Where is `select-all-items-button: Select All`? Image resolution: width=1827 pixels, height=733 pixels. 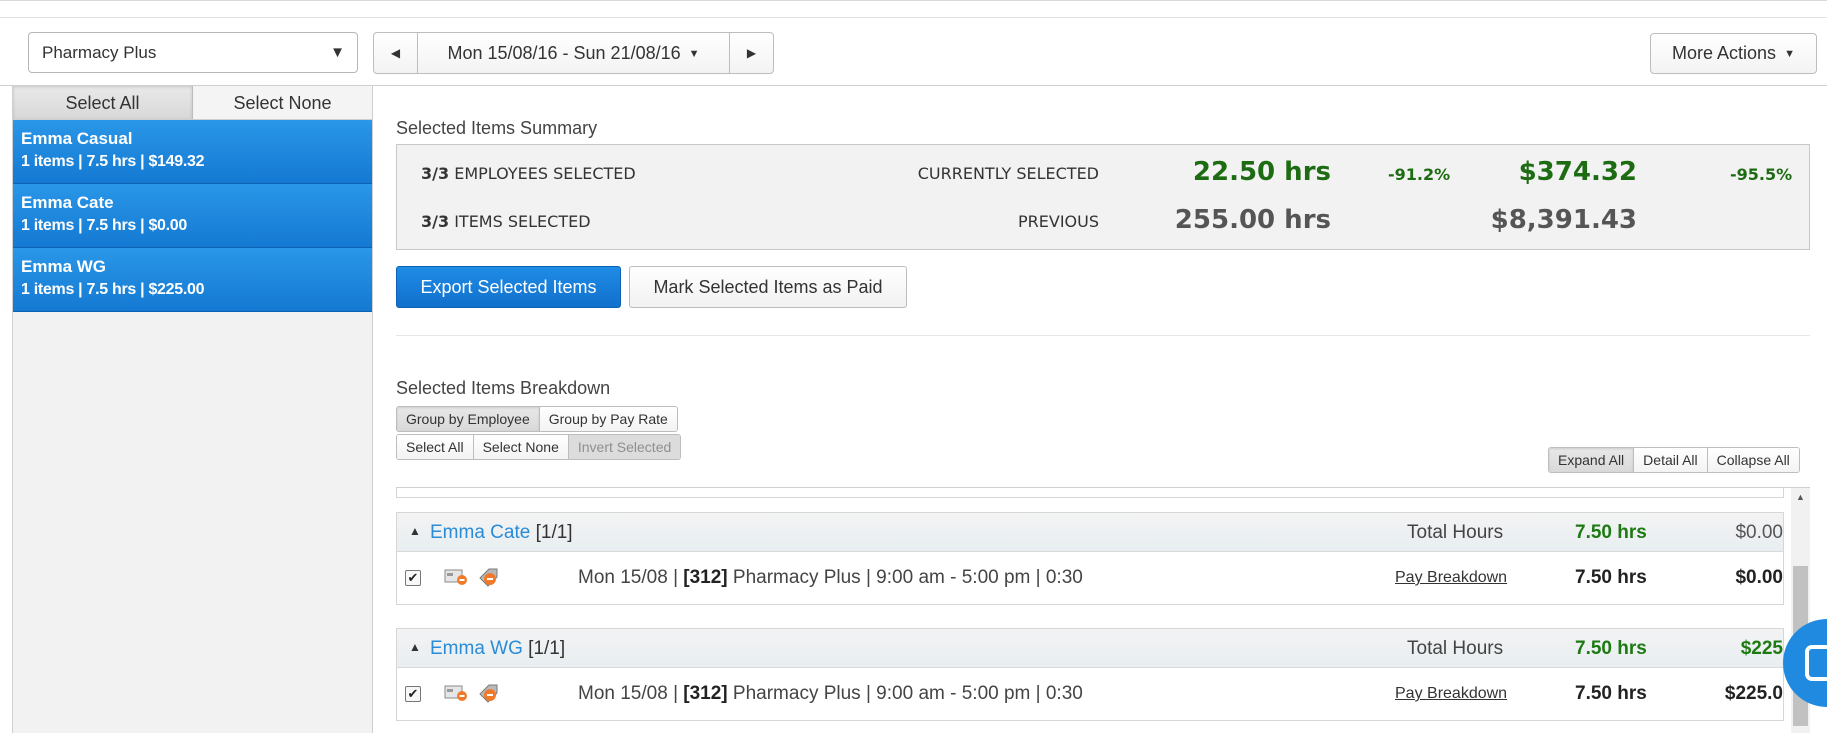 select-all-items-button: Select All is located at coordinates (435, 447).